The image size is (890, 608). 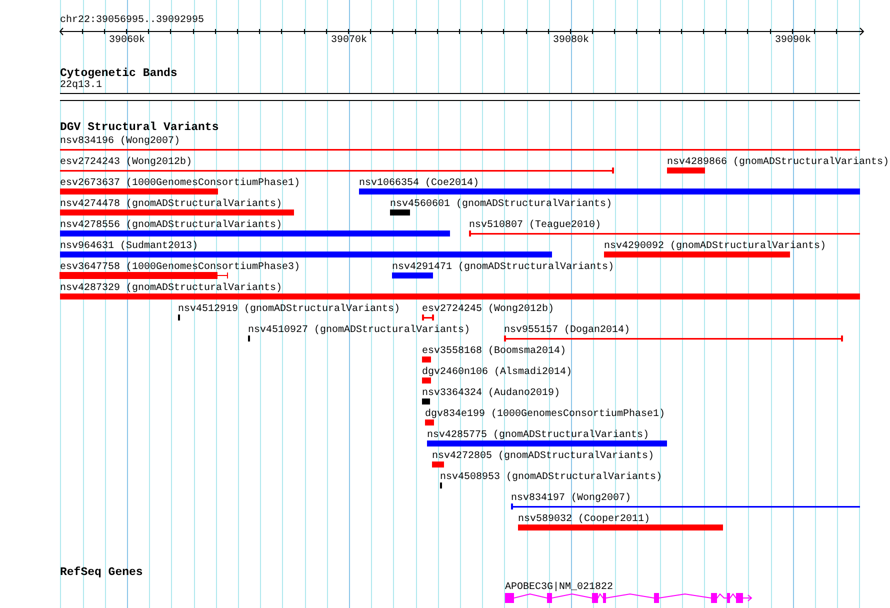 What do you see at coordinates (559, 587) in the screenshot?
I see `gene-label: APOBEC3G|NM_021822` at bounding box center [559, 587].